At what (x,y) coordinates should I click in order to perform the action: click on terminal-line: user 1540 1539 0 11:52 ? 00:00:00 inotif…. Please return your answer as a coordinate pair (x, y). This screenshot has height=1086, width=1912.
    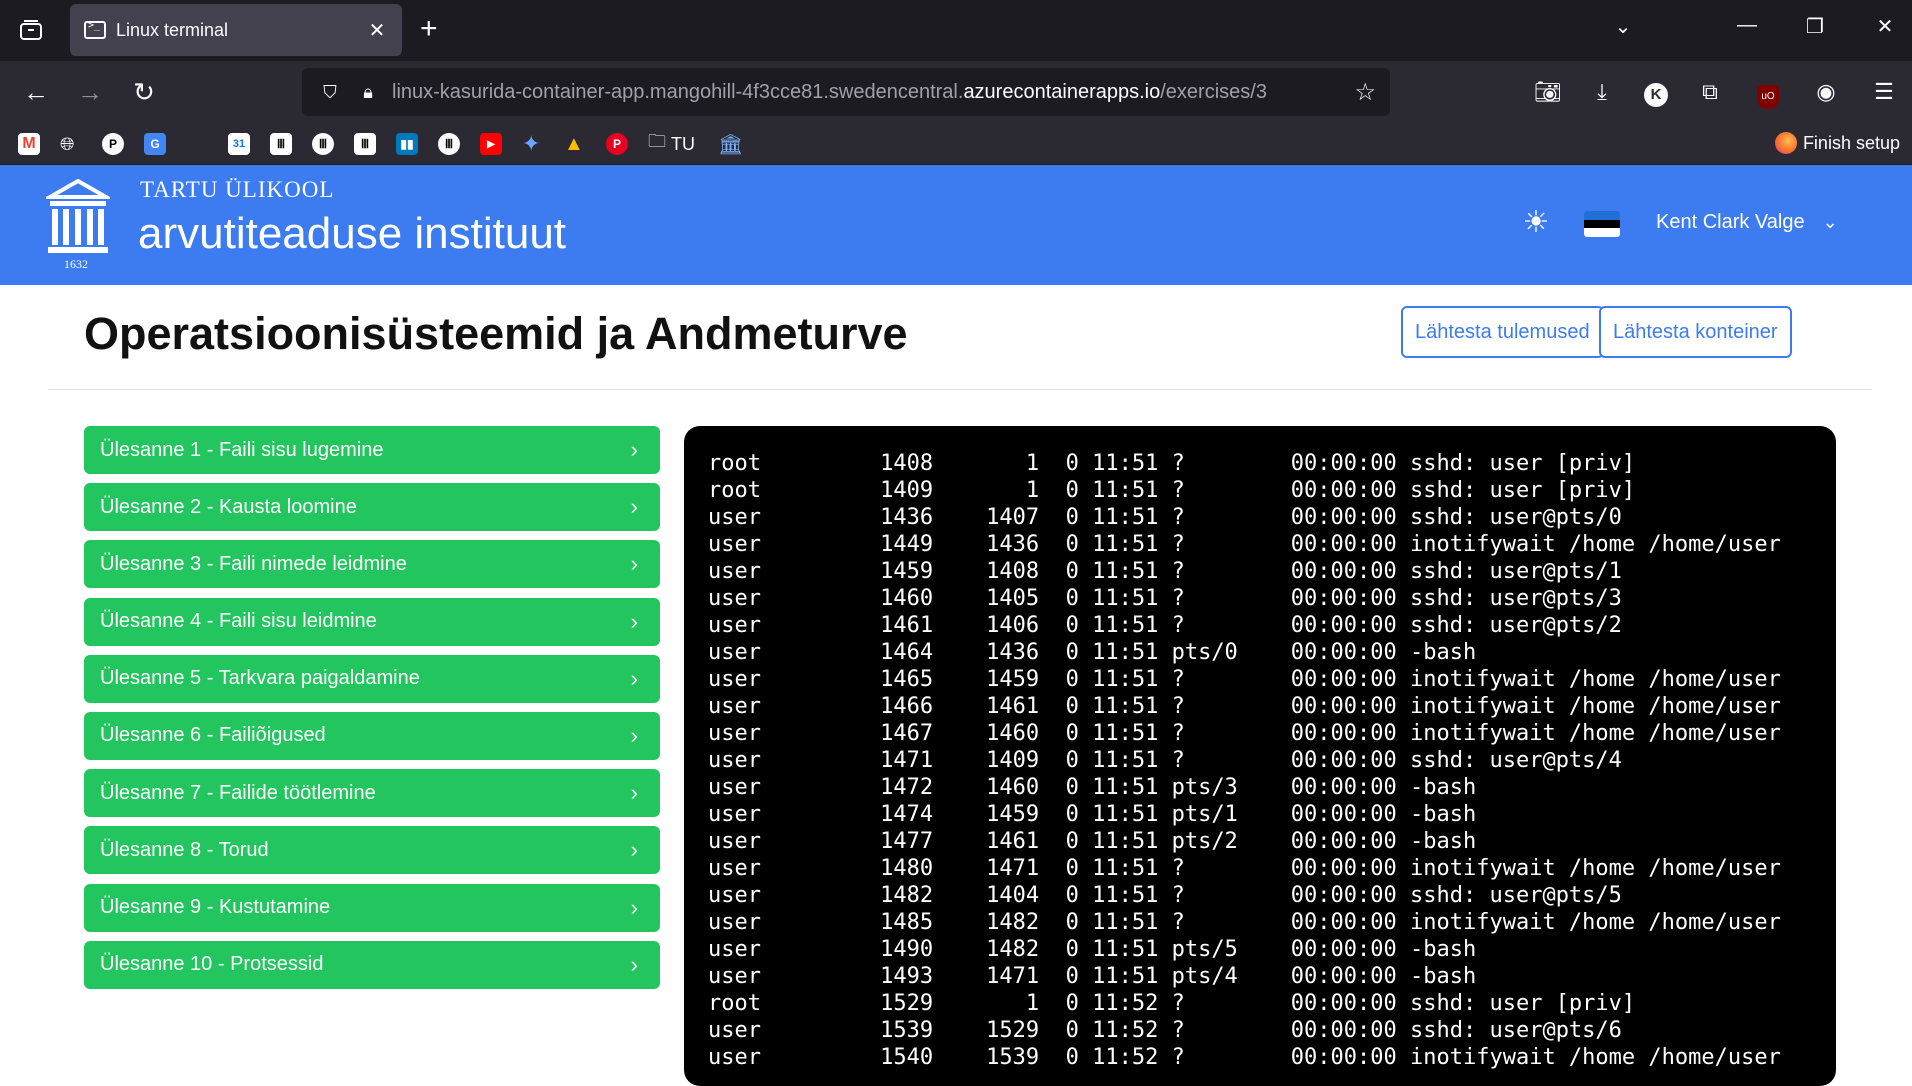
    Looking at the image, I should click on (1244, 1057).